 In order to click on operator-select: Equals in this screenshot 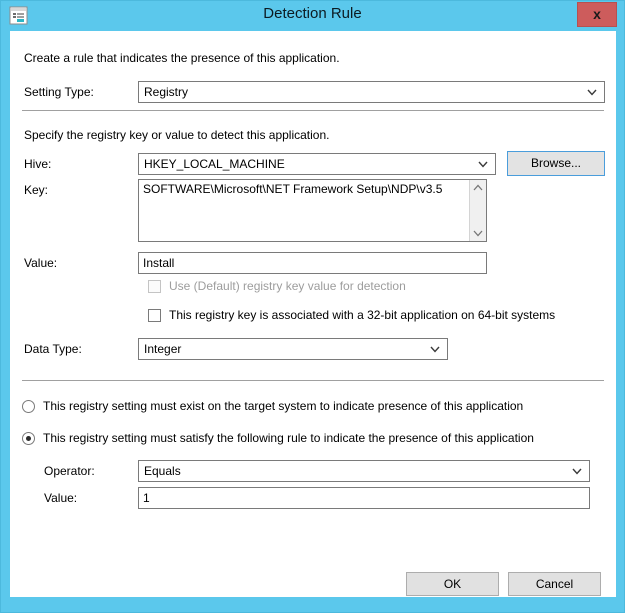, I will do `click(364, 471)`.